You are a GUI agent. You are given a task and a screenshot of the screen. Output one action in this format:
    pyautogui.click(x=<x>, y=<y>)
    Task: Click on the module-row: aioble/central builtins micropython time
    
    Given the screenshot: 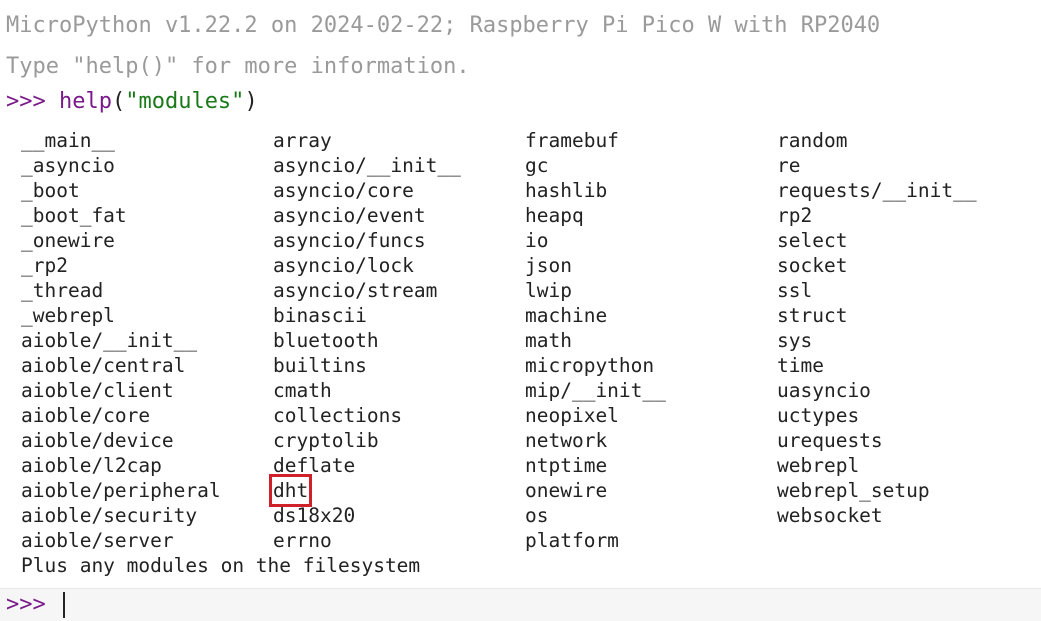 What is the action you would take?
    pyautogui.click(x=526, y=365)
    